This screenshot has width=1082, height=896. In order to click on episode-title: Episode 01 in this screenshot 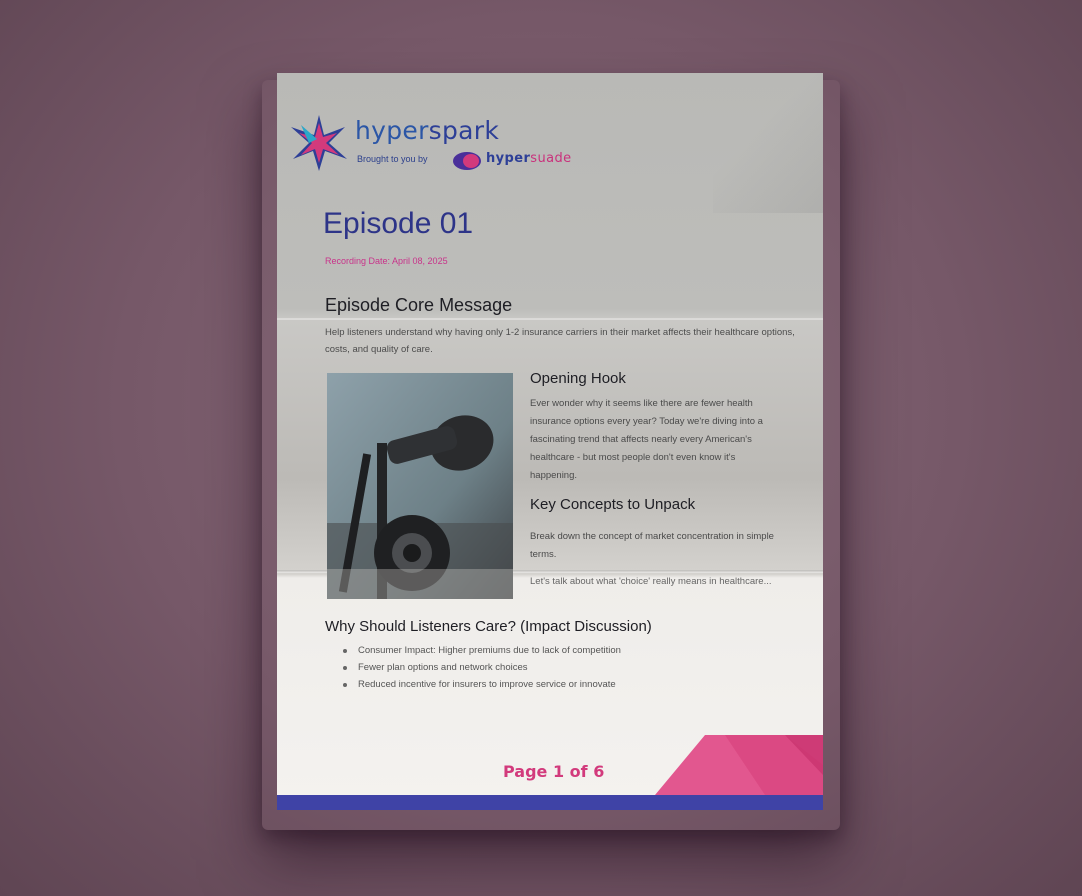, I will do `click(398, 223)`.